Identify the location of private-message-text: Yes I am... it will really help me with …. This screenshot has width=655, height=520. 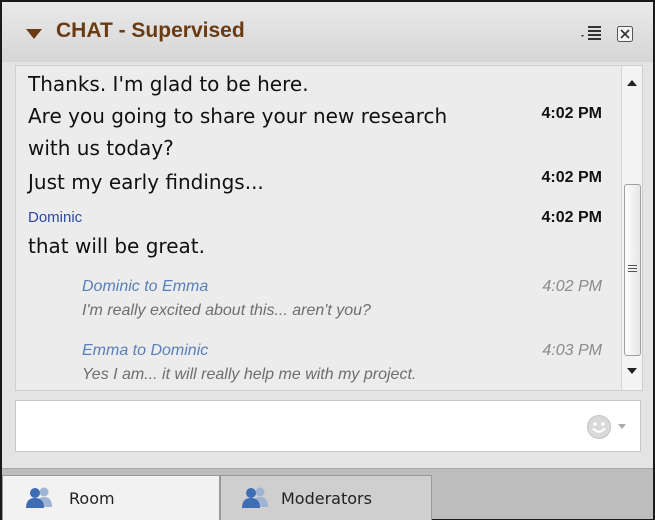
(249, 374).